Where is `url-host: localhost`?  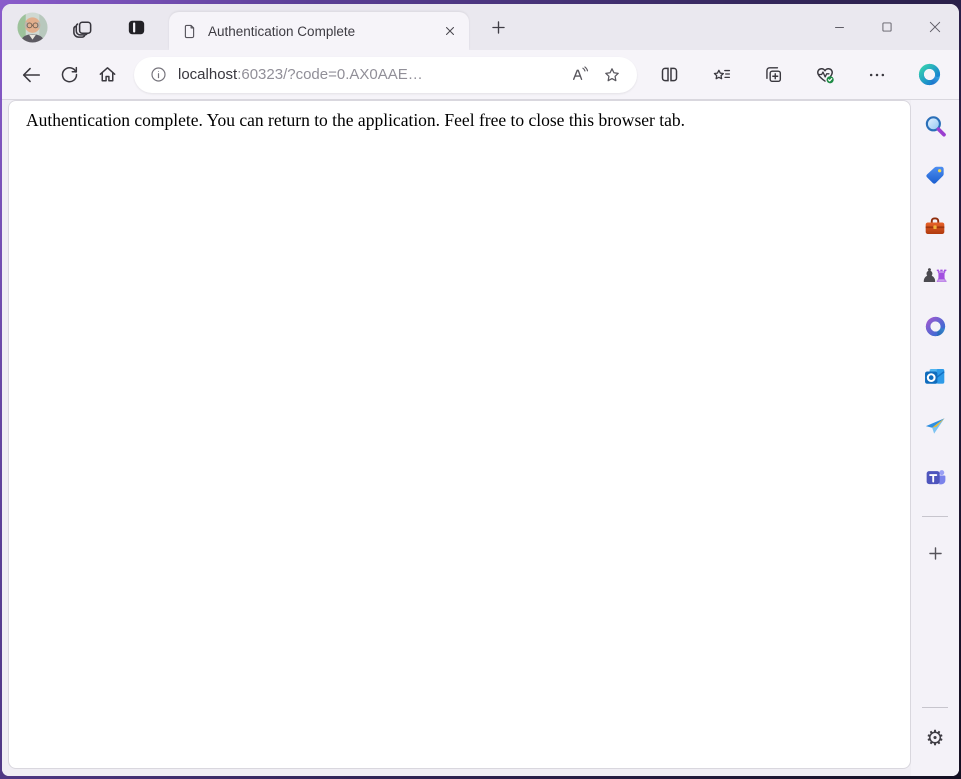 url-host: localhost is located at coordinates (208, 74).